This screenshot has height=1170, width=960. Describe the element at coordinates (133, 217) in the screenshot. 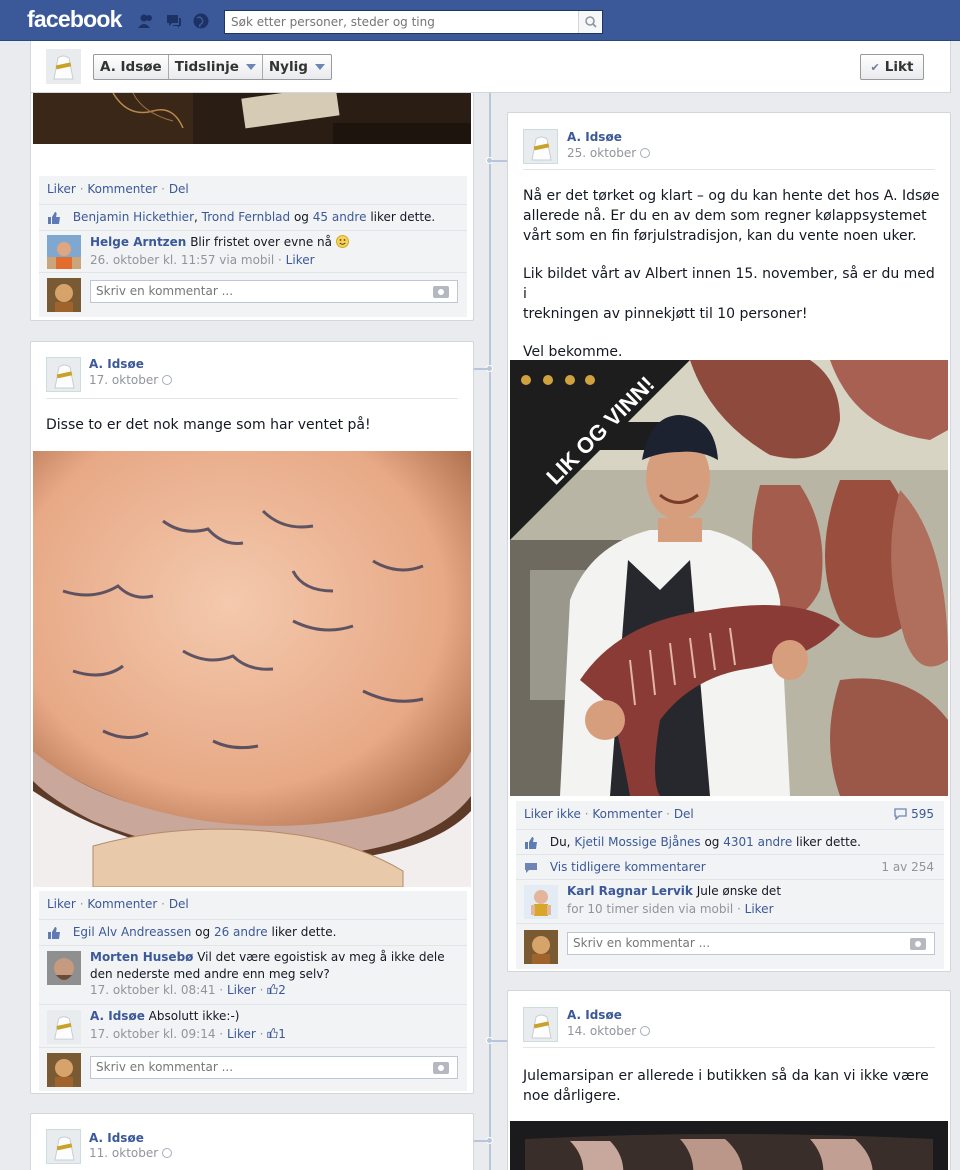

I see `liker-name: Benjamin Hickethier` at that location.